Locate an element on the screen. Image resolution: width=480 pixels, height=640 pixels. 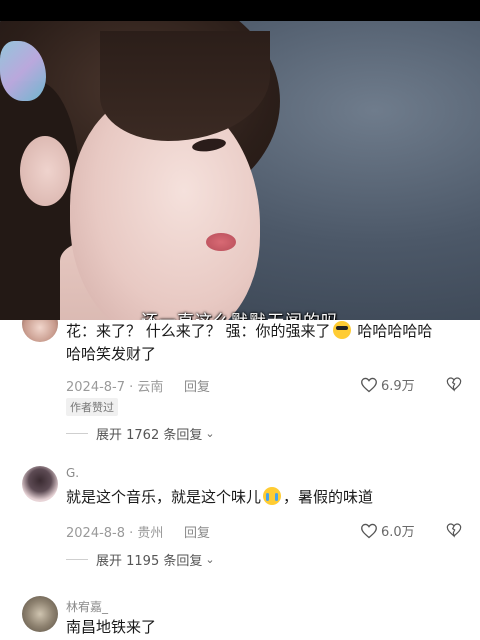
comment-text-part: ，暑假的味道 is located at coordinates (328, 497).